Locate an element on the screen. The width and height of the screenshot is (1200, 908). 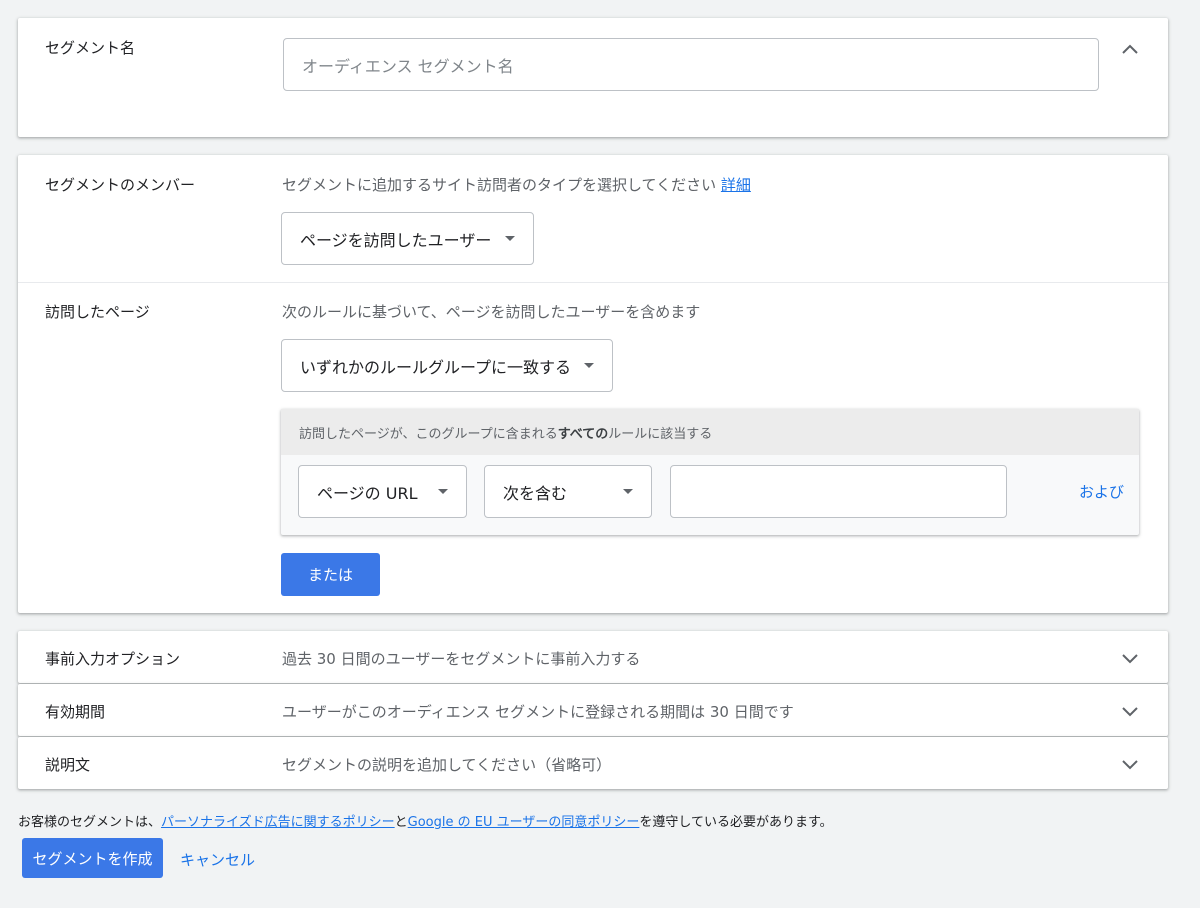
segment-name-input: オーディエンス セグメント名 is located at coordinates (691, 64).